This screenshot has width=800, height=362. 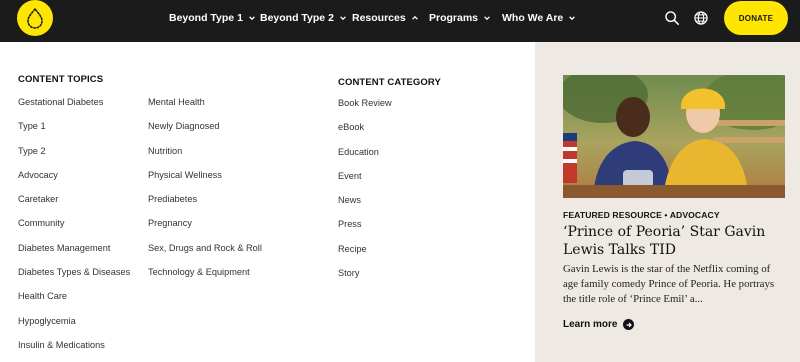 What do you see at coordinates (365, 256) in the screenshot?
I see `category-link: Recipe` at bounding box center [365, 256].